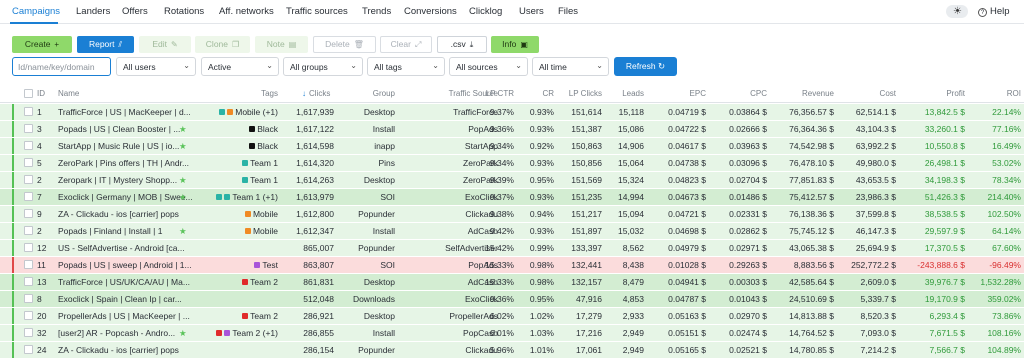 The height and width of the screenshot is (358, 1024). What do you see at coordinates (222, 44) in the screenshot?
I see `clone-button: Clone ❐` at bounding box center [222, 44].